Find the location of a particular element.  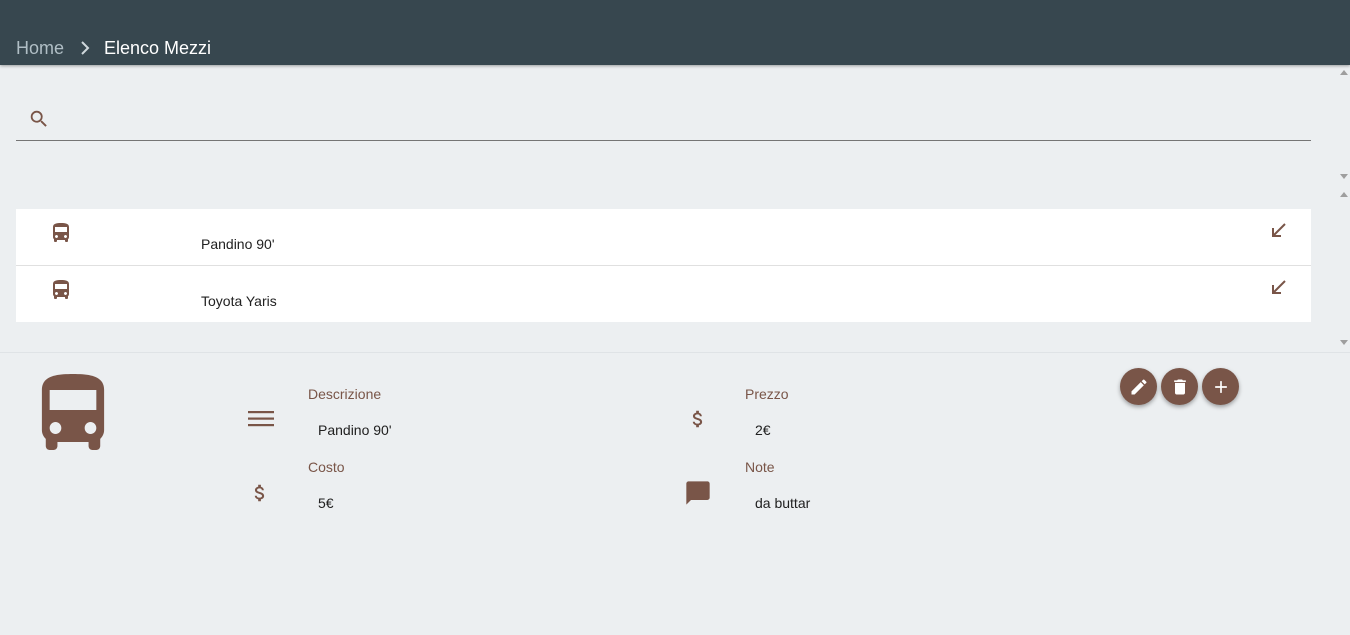

search-scrollbar is located at coordinates (1344, 124).